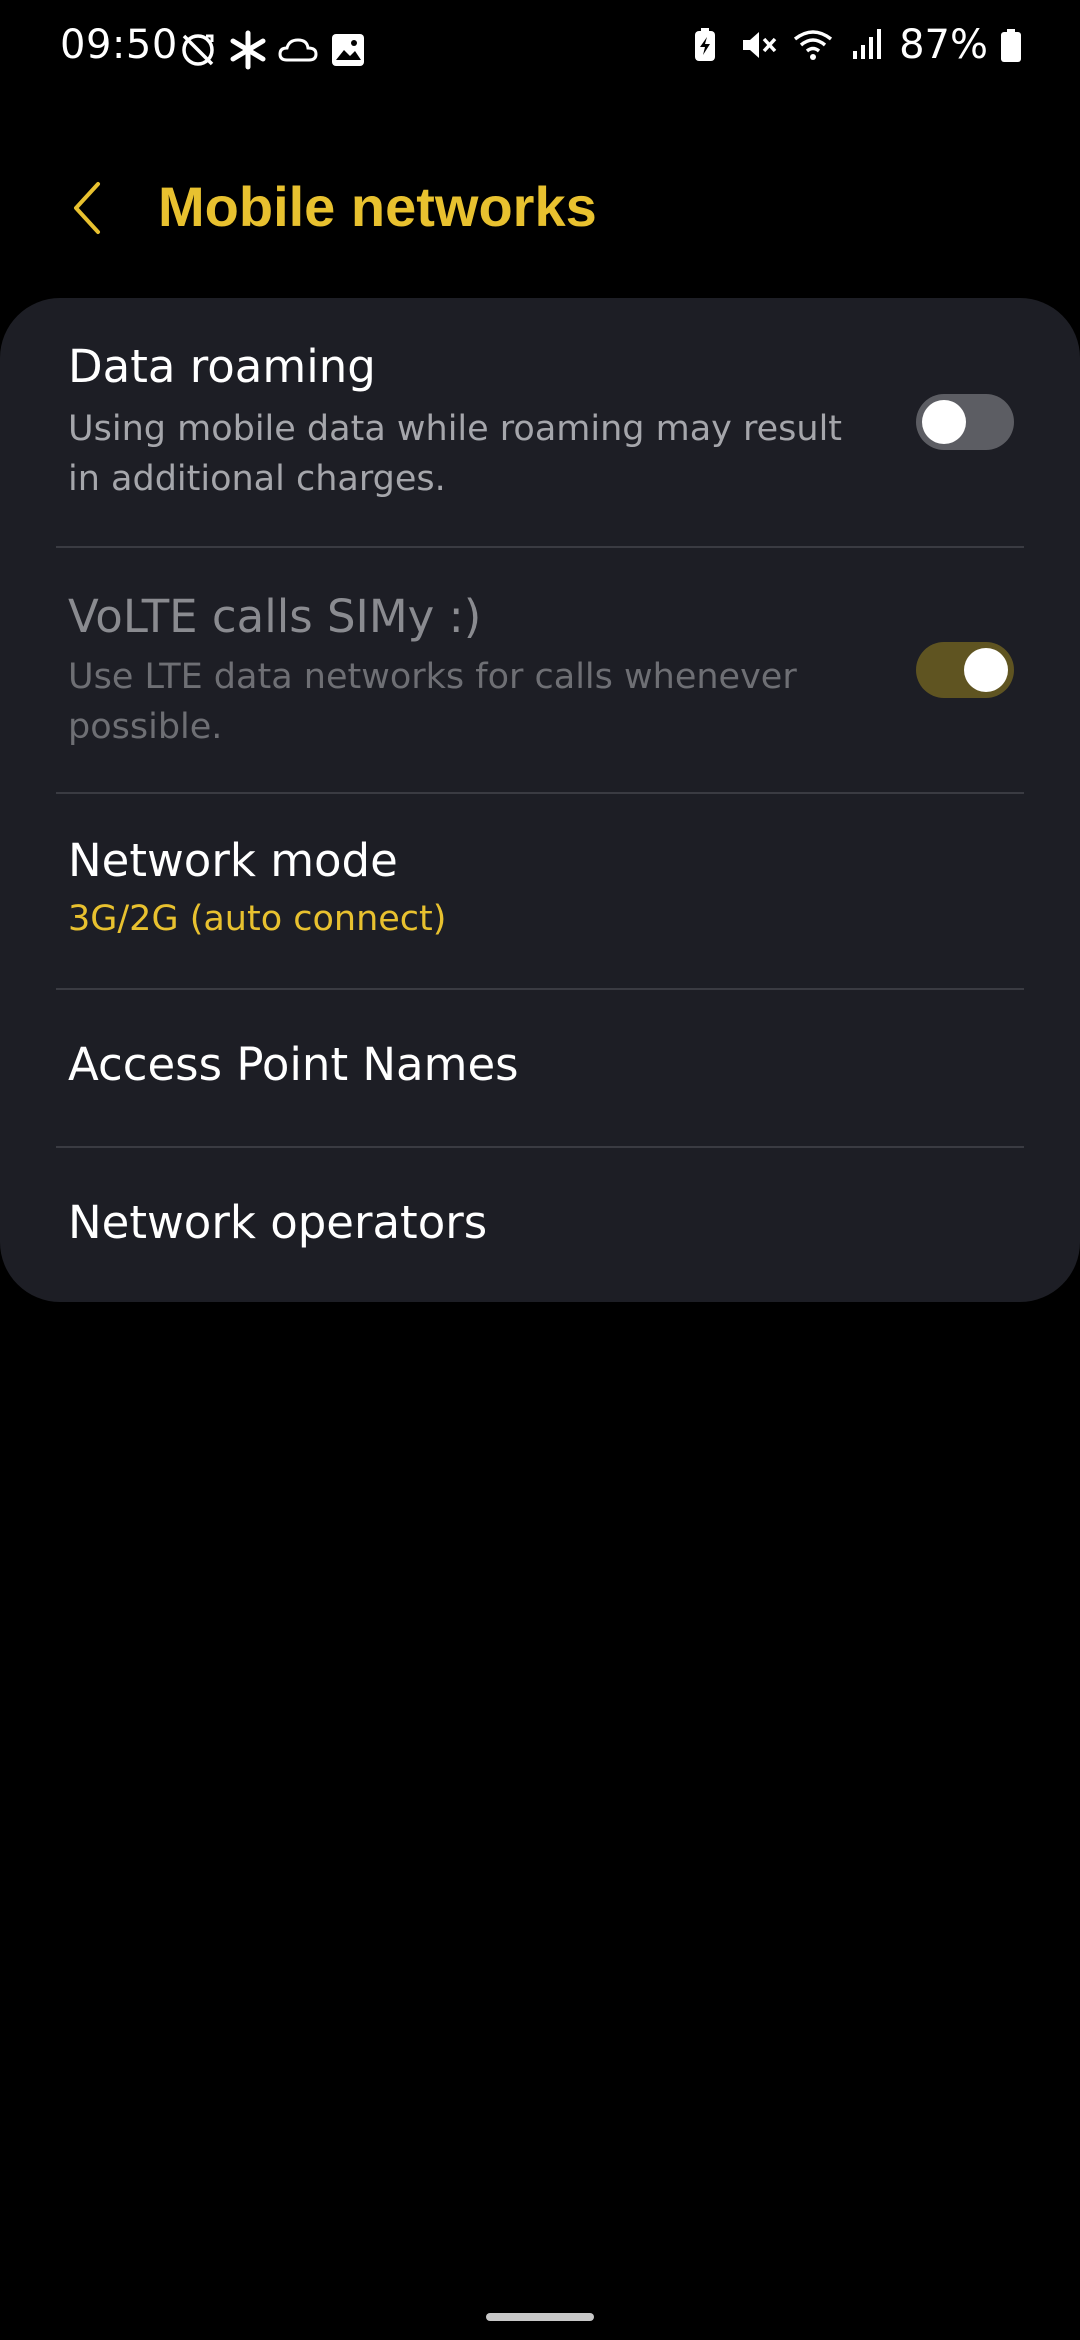  I want to click on image-icon, so click(348, 50).